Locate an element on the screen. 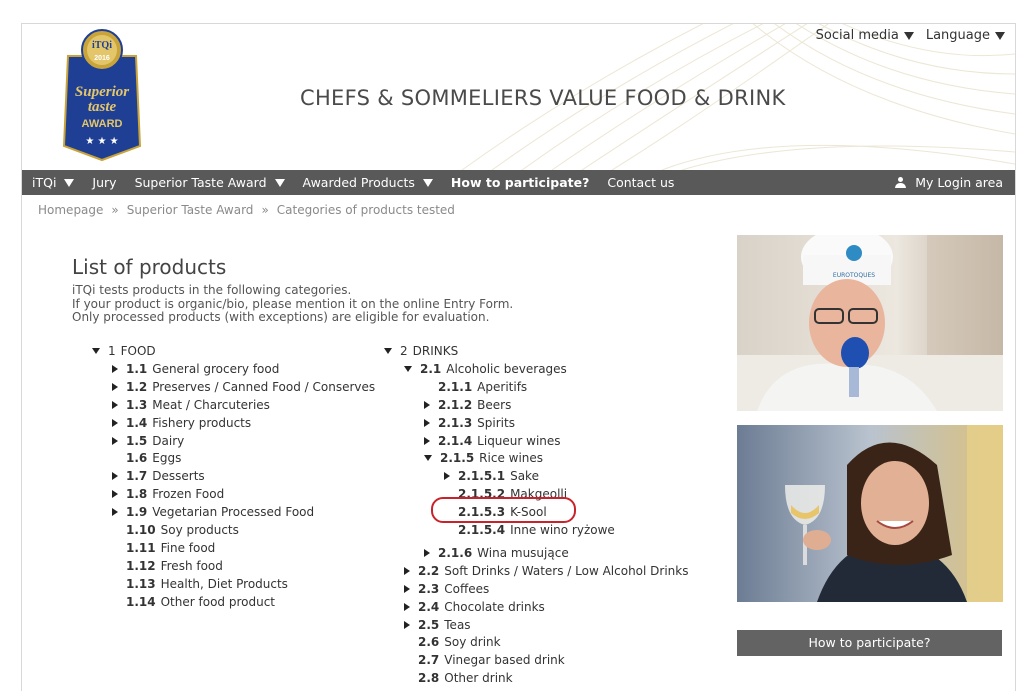  category-code: 1.9 is located at coordinates (137, 512).